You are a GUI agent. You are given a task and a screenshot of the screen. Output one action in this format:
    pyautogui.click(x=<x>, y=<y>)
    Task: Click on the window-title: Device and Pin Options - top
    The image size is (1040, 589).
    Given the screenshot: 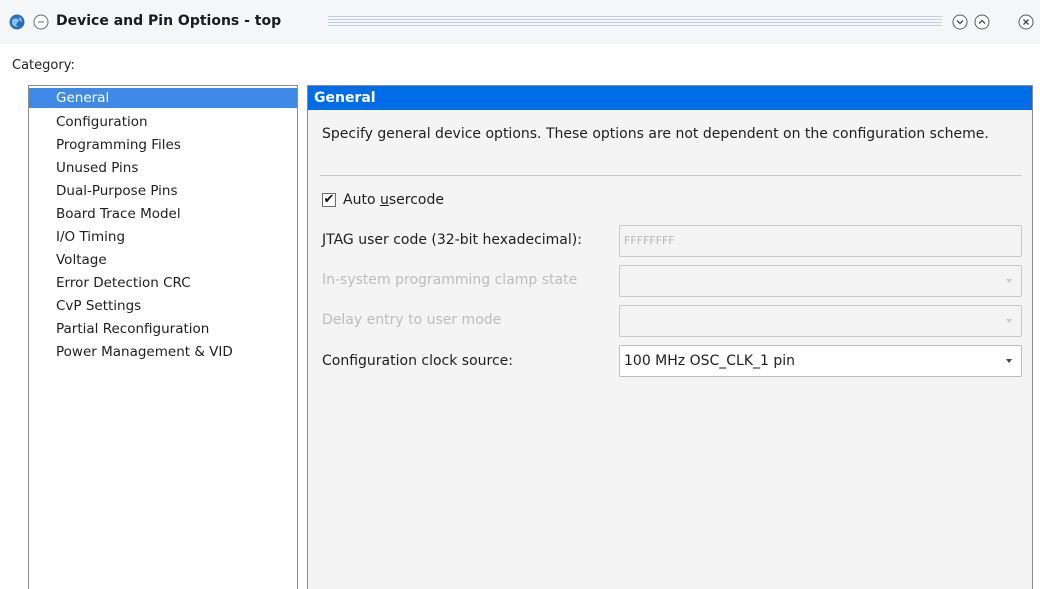 What is the action you would take?
    pyautogui.click(x=169, y=21)
    